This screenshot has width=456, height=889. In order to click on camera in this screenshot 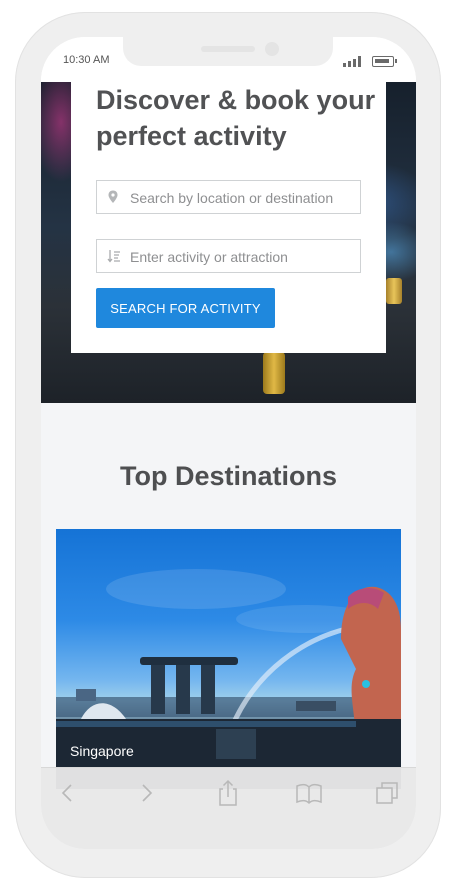, I will do `click(272, 49)`.